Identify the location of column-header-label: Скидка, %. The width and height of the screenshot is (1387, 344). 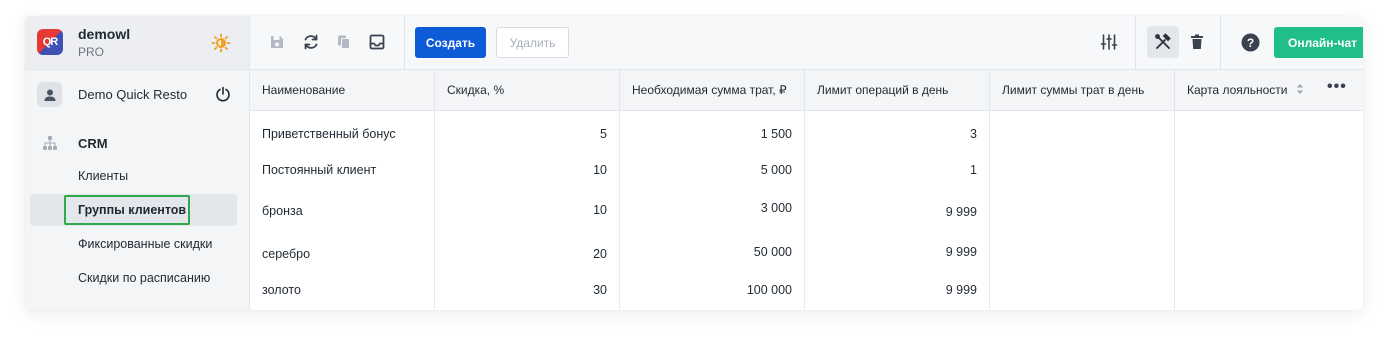
(476, 90).